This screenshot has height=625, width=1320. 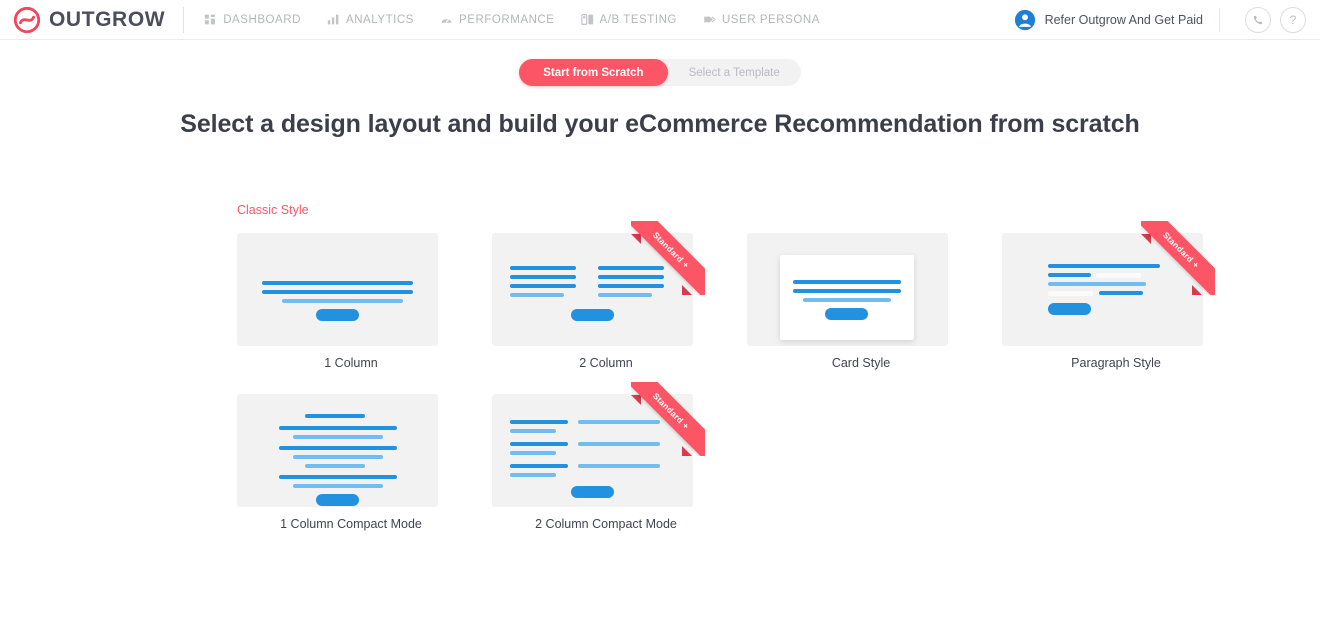 What do you see at coordinates (446, 20) in the screenshot?
I see `speedometer-icon` at bounding box center [446, 20].